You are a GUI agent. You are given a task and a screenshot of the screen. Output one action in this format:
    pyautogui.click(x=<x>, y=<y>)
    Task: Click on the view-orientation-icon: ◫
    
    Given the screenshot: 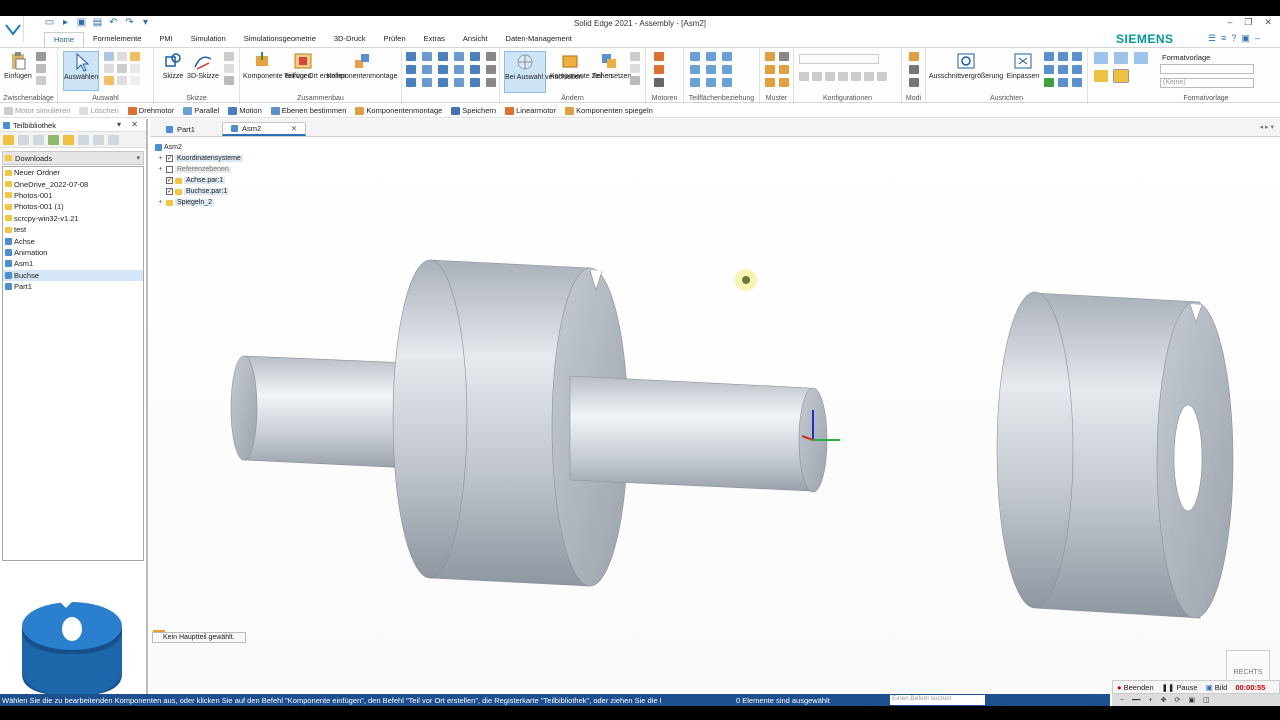 What is the action you would take?
    pyautogui.click(x=1206, y=700)
    